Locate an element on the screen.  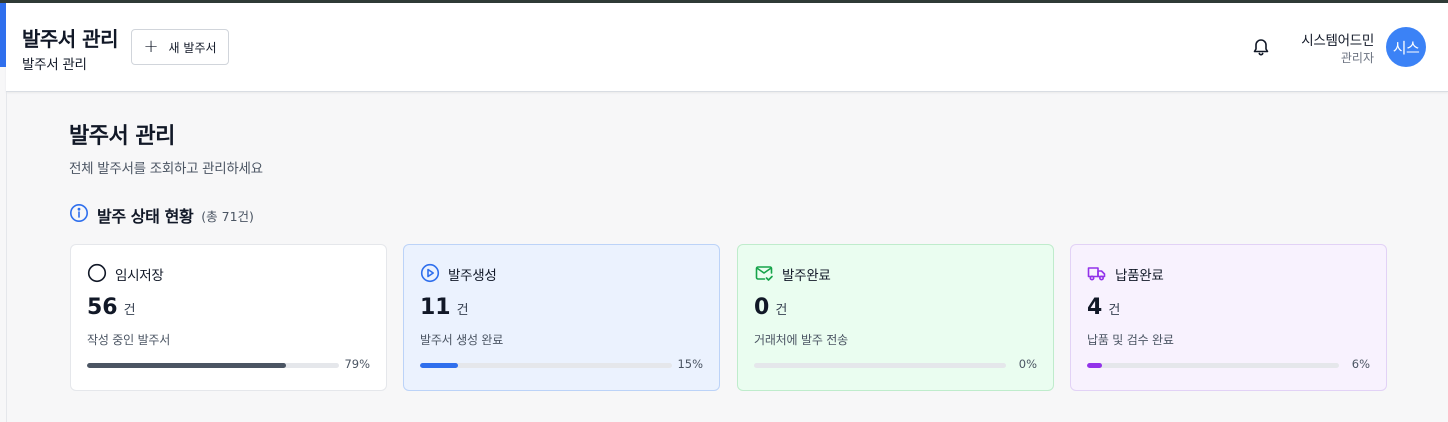
user-name: 시스템어드민 is located at coordinates (1337, 41).